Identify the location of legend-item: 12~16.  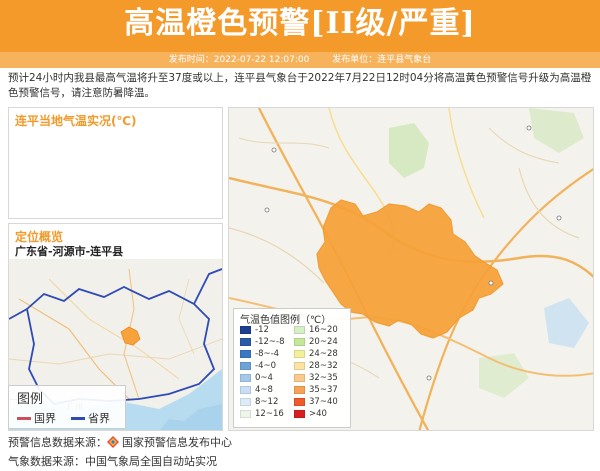
(262, 414).